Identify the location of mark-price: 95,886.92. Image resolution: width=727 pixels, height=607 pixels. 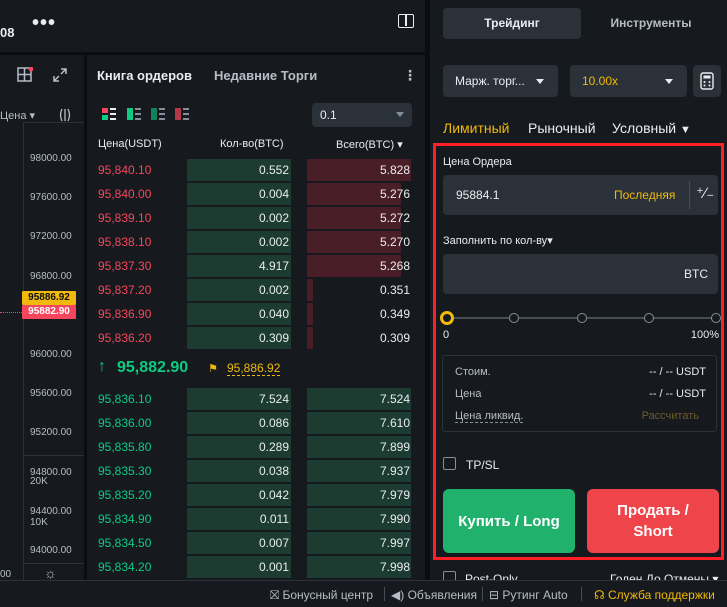
(254, 368).